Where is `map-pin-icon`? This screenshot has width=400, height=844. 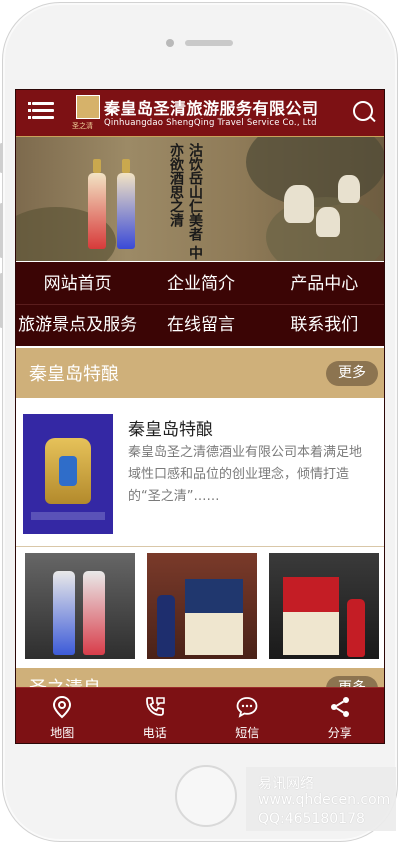
map-pin-icon is located at coordinates (62, 707).